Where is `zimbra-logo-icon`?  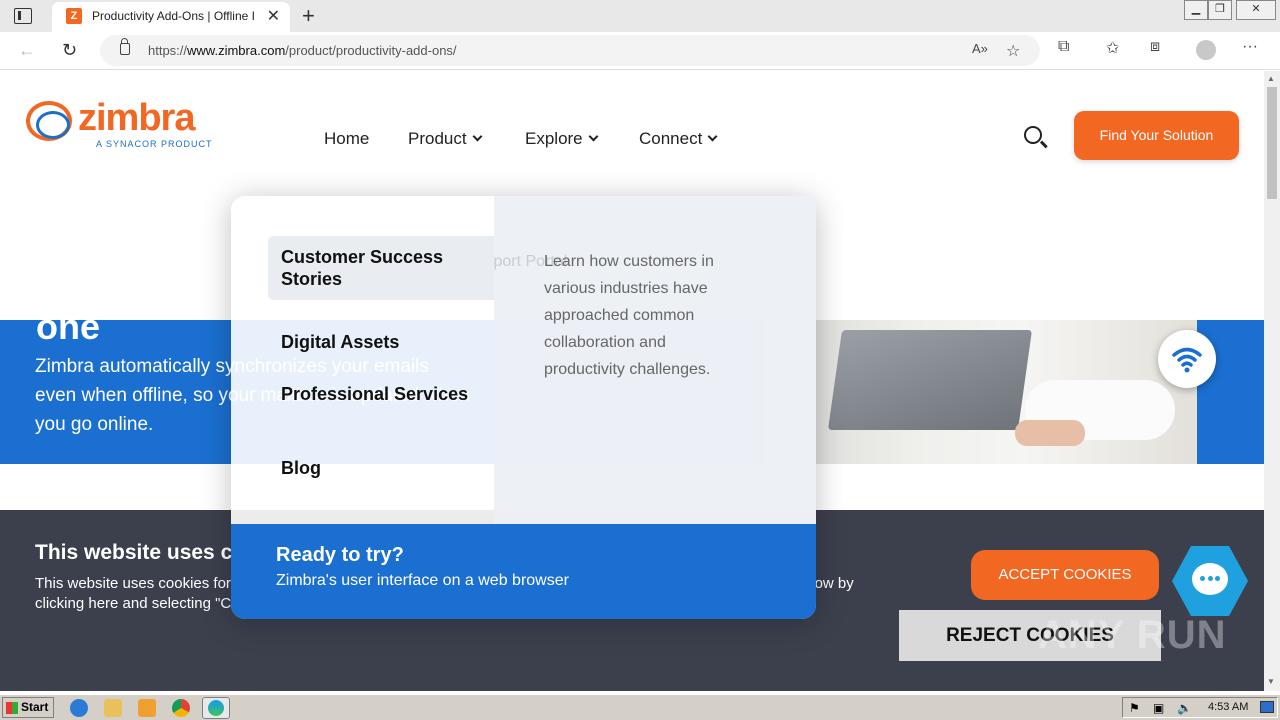
zimbra-logo-icon is located at coordinates (49, 121).